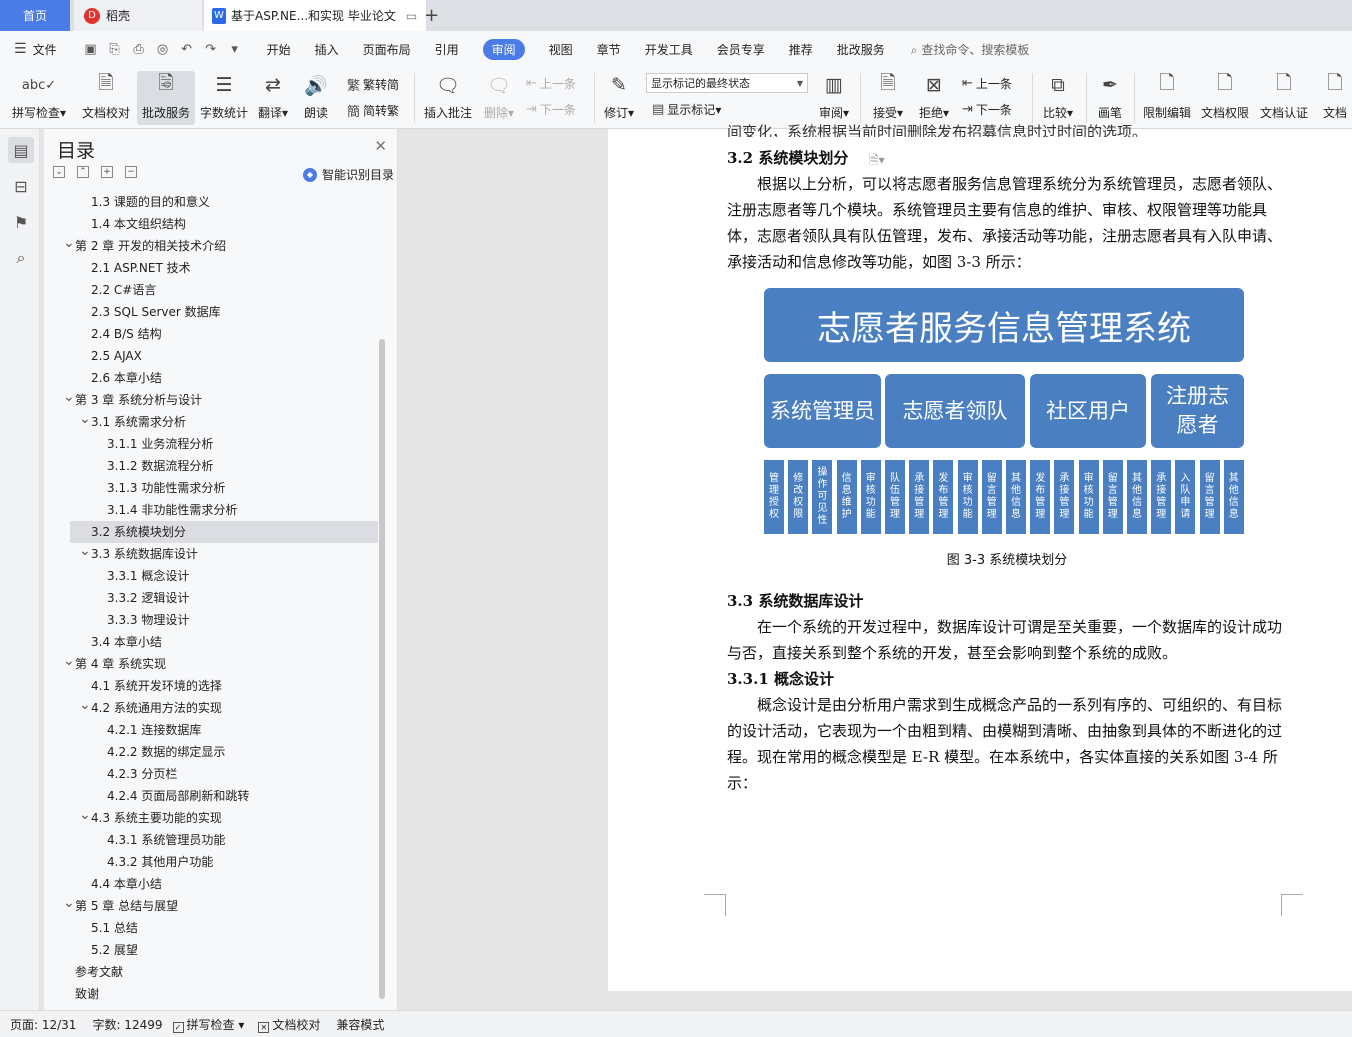 This screenshot has height=1037, width=1352. I want to click on toc-item: 3.3.3 物理设计, so click(209, 620).